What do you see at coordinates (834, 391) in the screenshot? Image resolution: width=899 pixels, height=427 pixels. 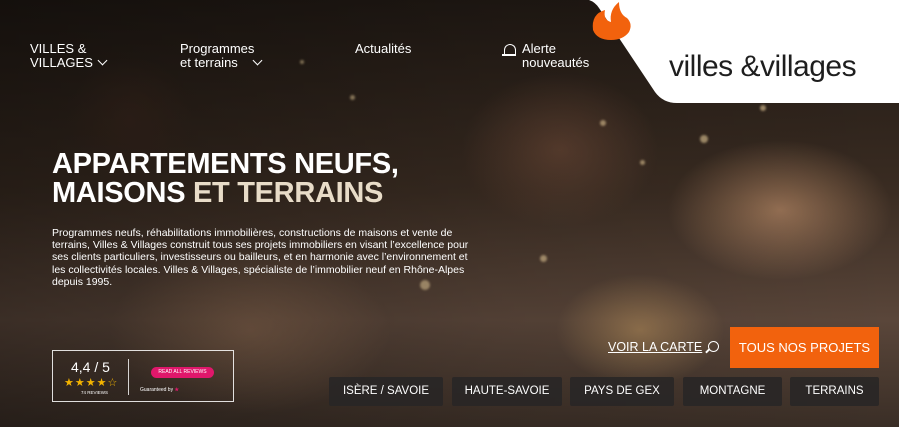 I see `region-button-terrains: TERRAINS` at bounding box center [834, 391].